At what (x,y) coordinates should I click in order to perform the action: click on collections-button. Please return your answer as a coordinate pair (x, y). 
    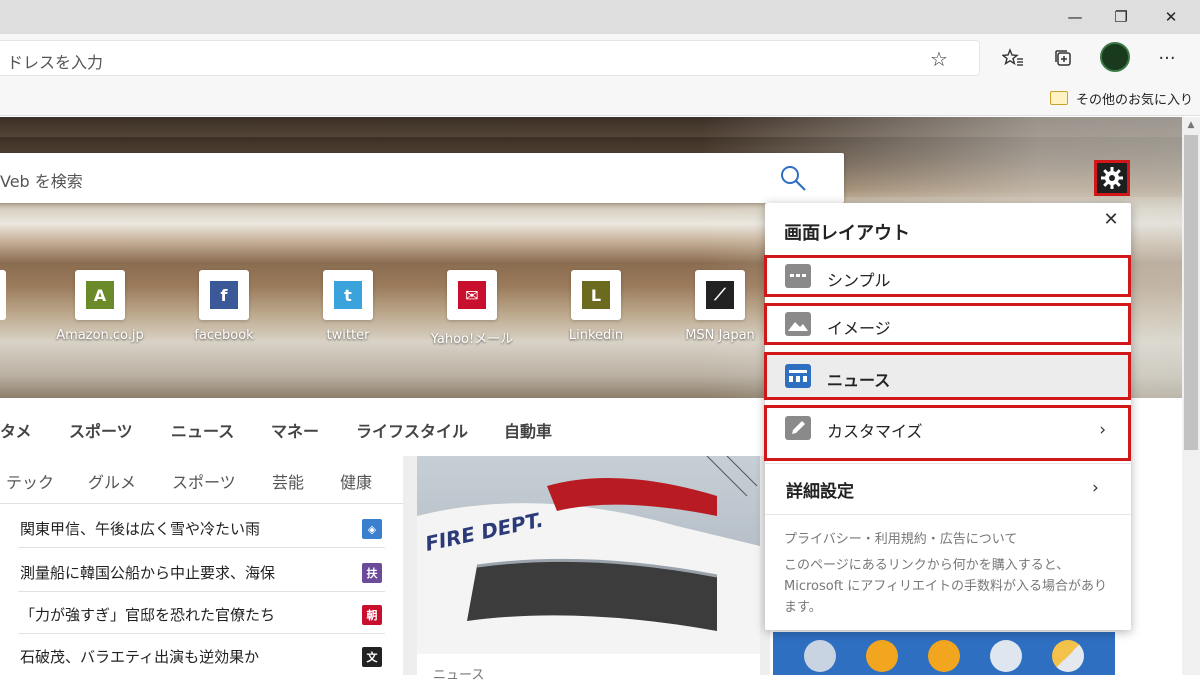
    Looking at the image, I should click on (1063, 58).